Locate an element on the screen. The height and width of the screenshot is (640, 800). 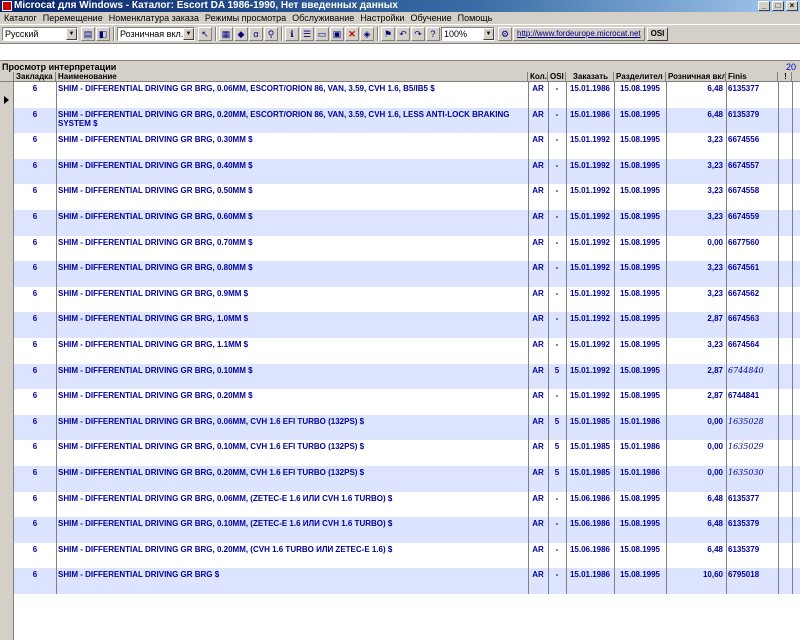
preview-icon: ◧ is located at coordinates (103, 34).